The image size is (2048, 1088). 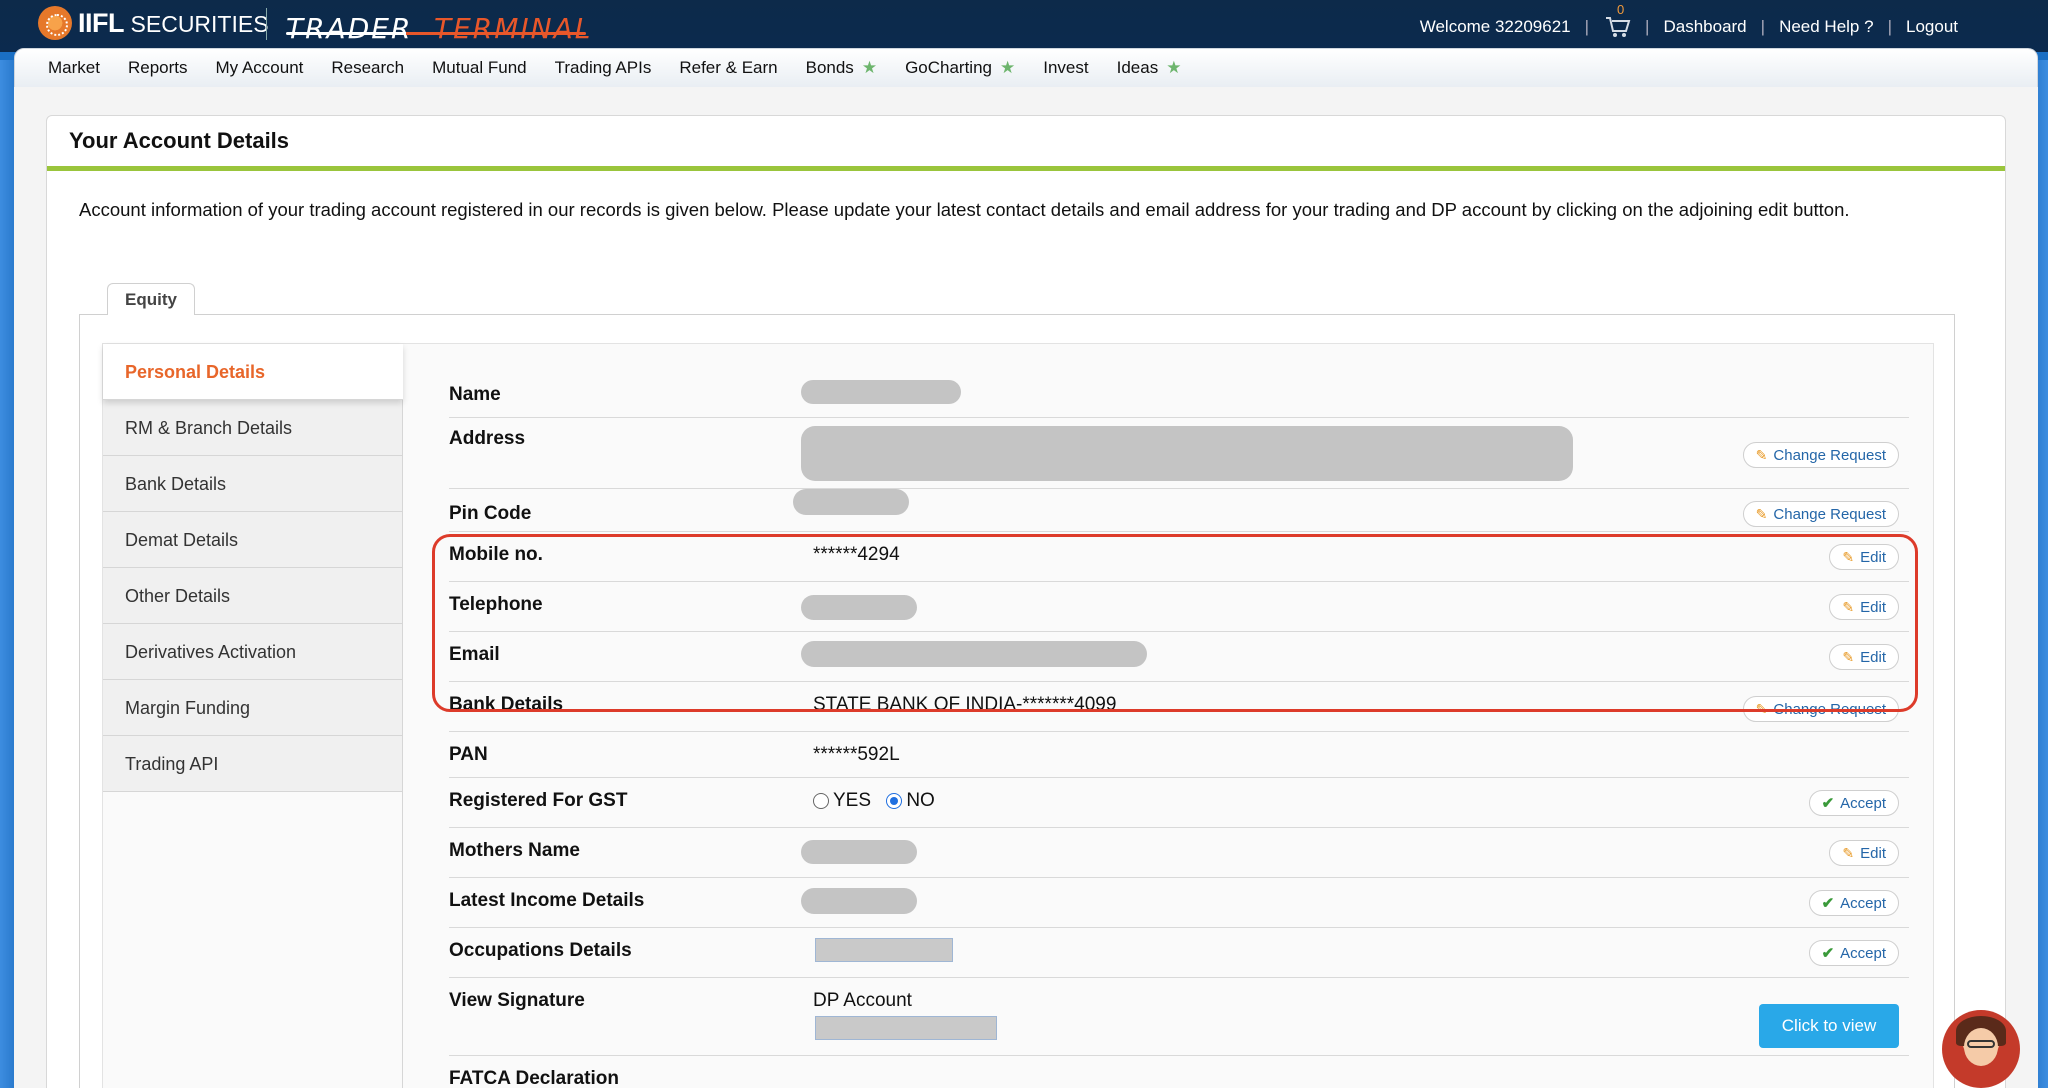 I want to click on row-fatca: FATCA Declaration, so click(x=1179, y=1072).